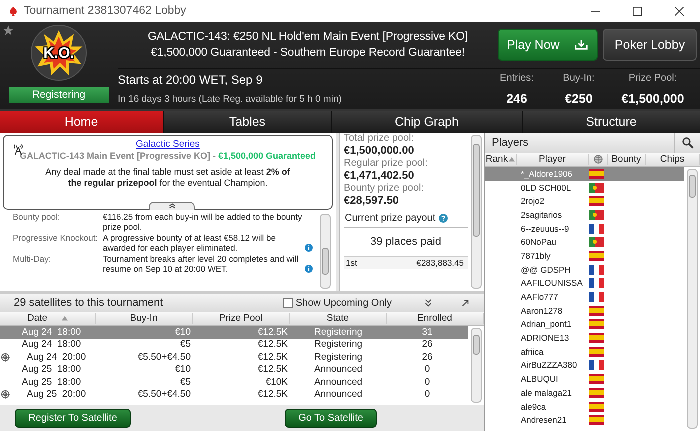 Image resolution: width=700 pixels, height=431 pixels. Describe the element at coordinates (584, 365) in the screenshot. I see `player-row: AirBuZZZA380` at that location.